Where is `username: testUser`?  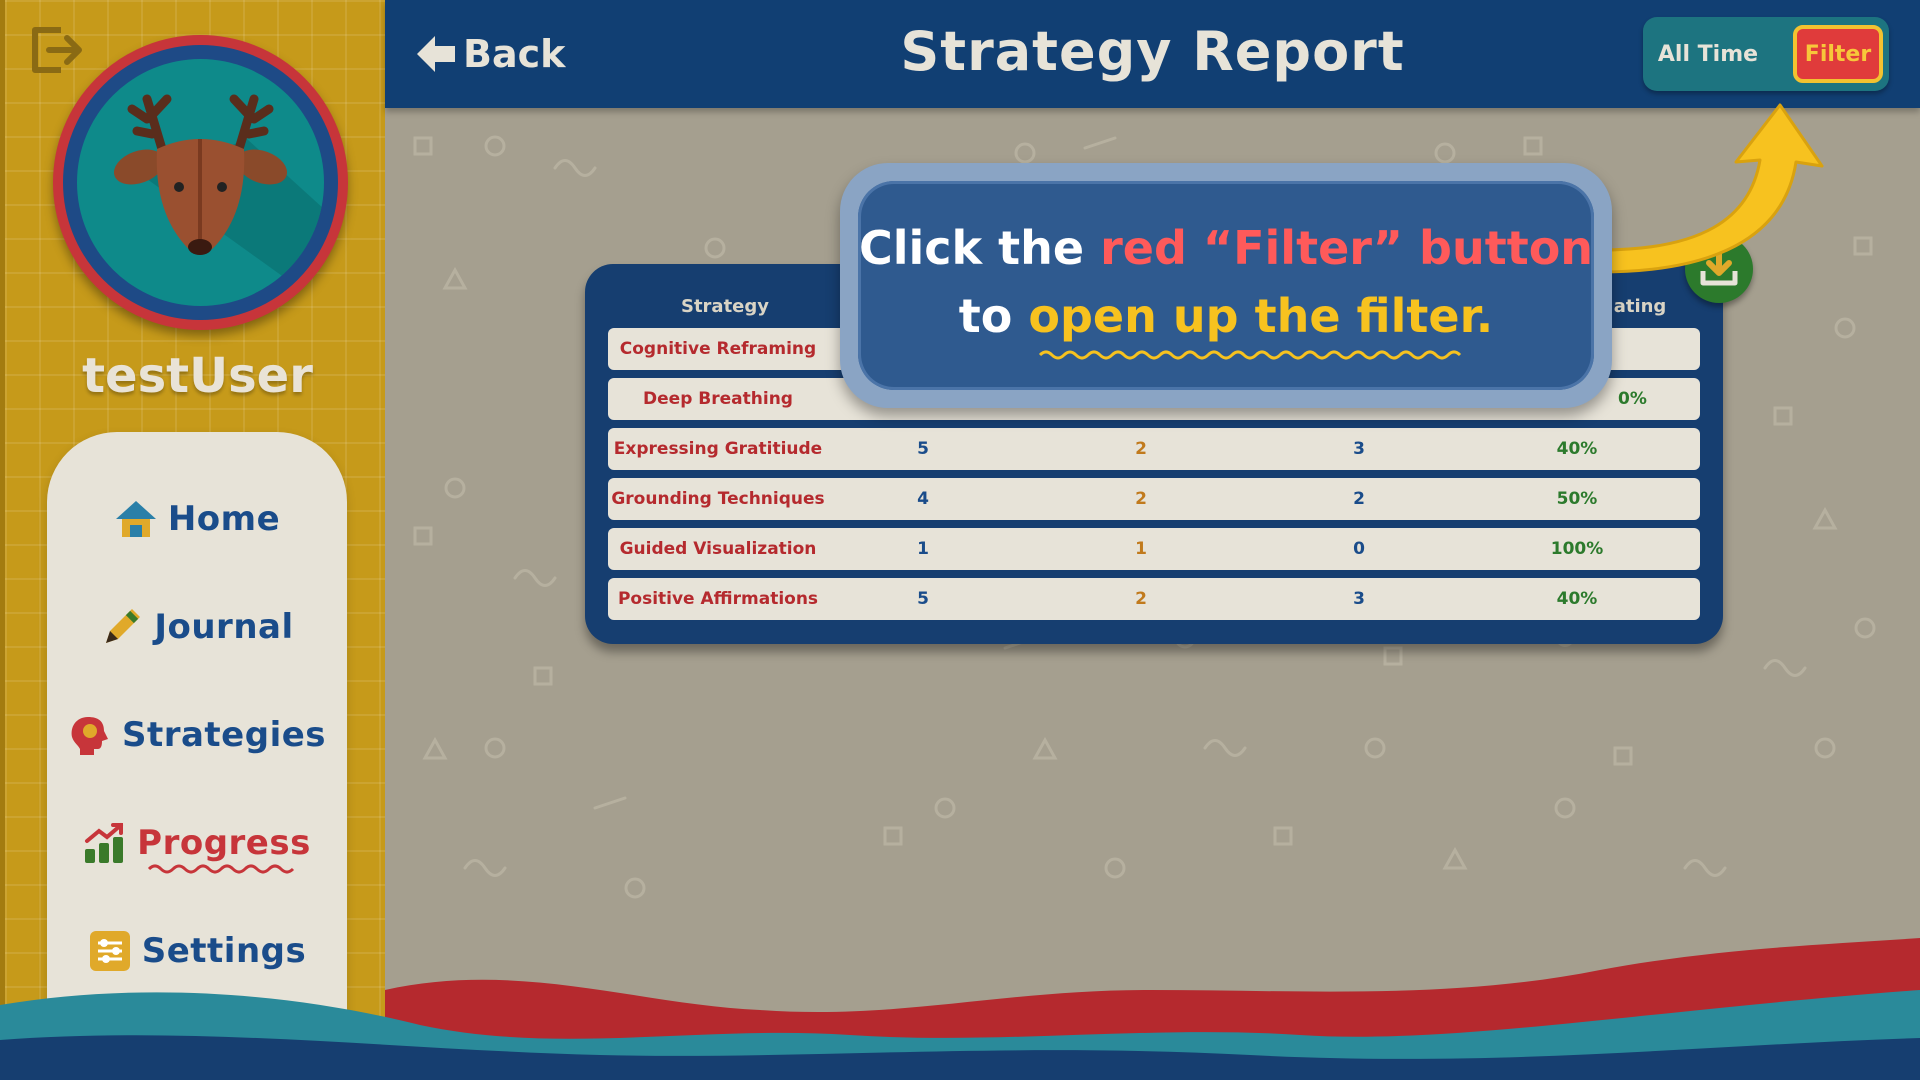
username: testUser is located at coordinates (197, 376).